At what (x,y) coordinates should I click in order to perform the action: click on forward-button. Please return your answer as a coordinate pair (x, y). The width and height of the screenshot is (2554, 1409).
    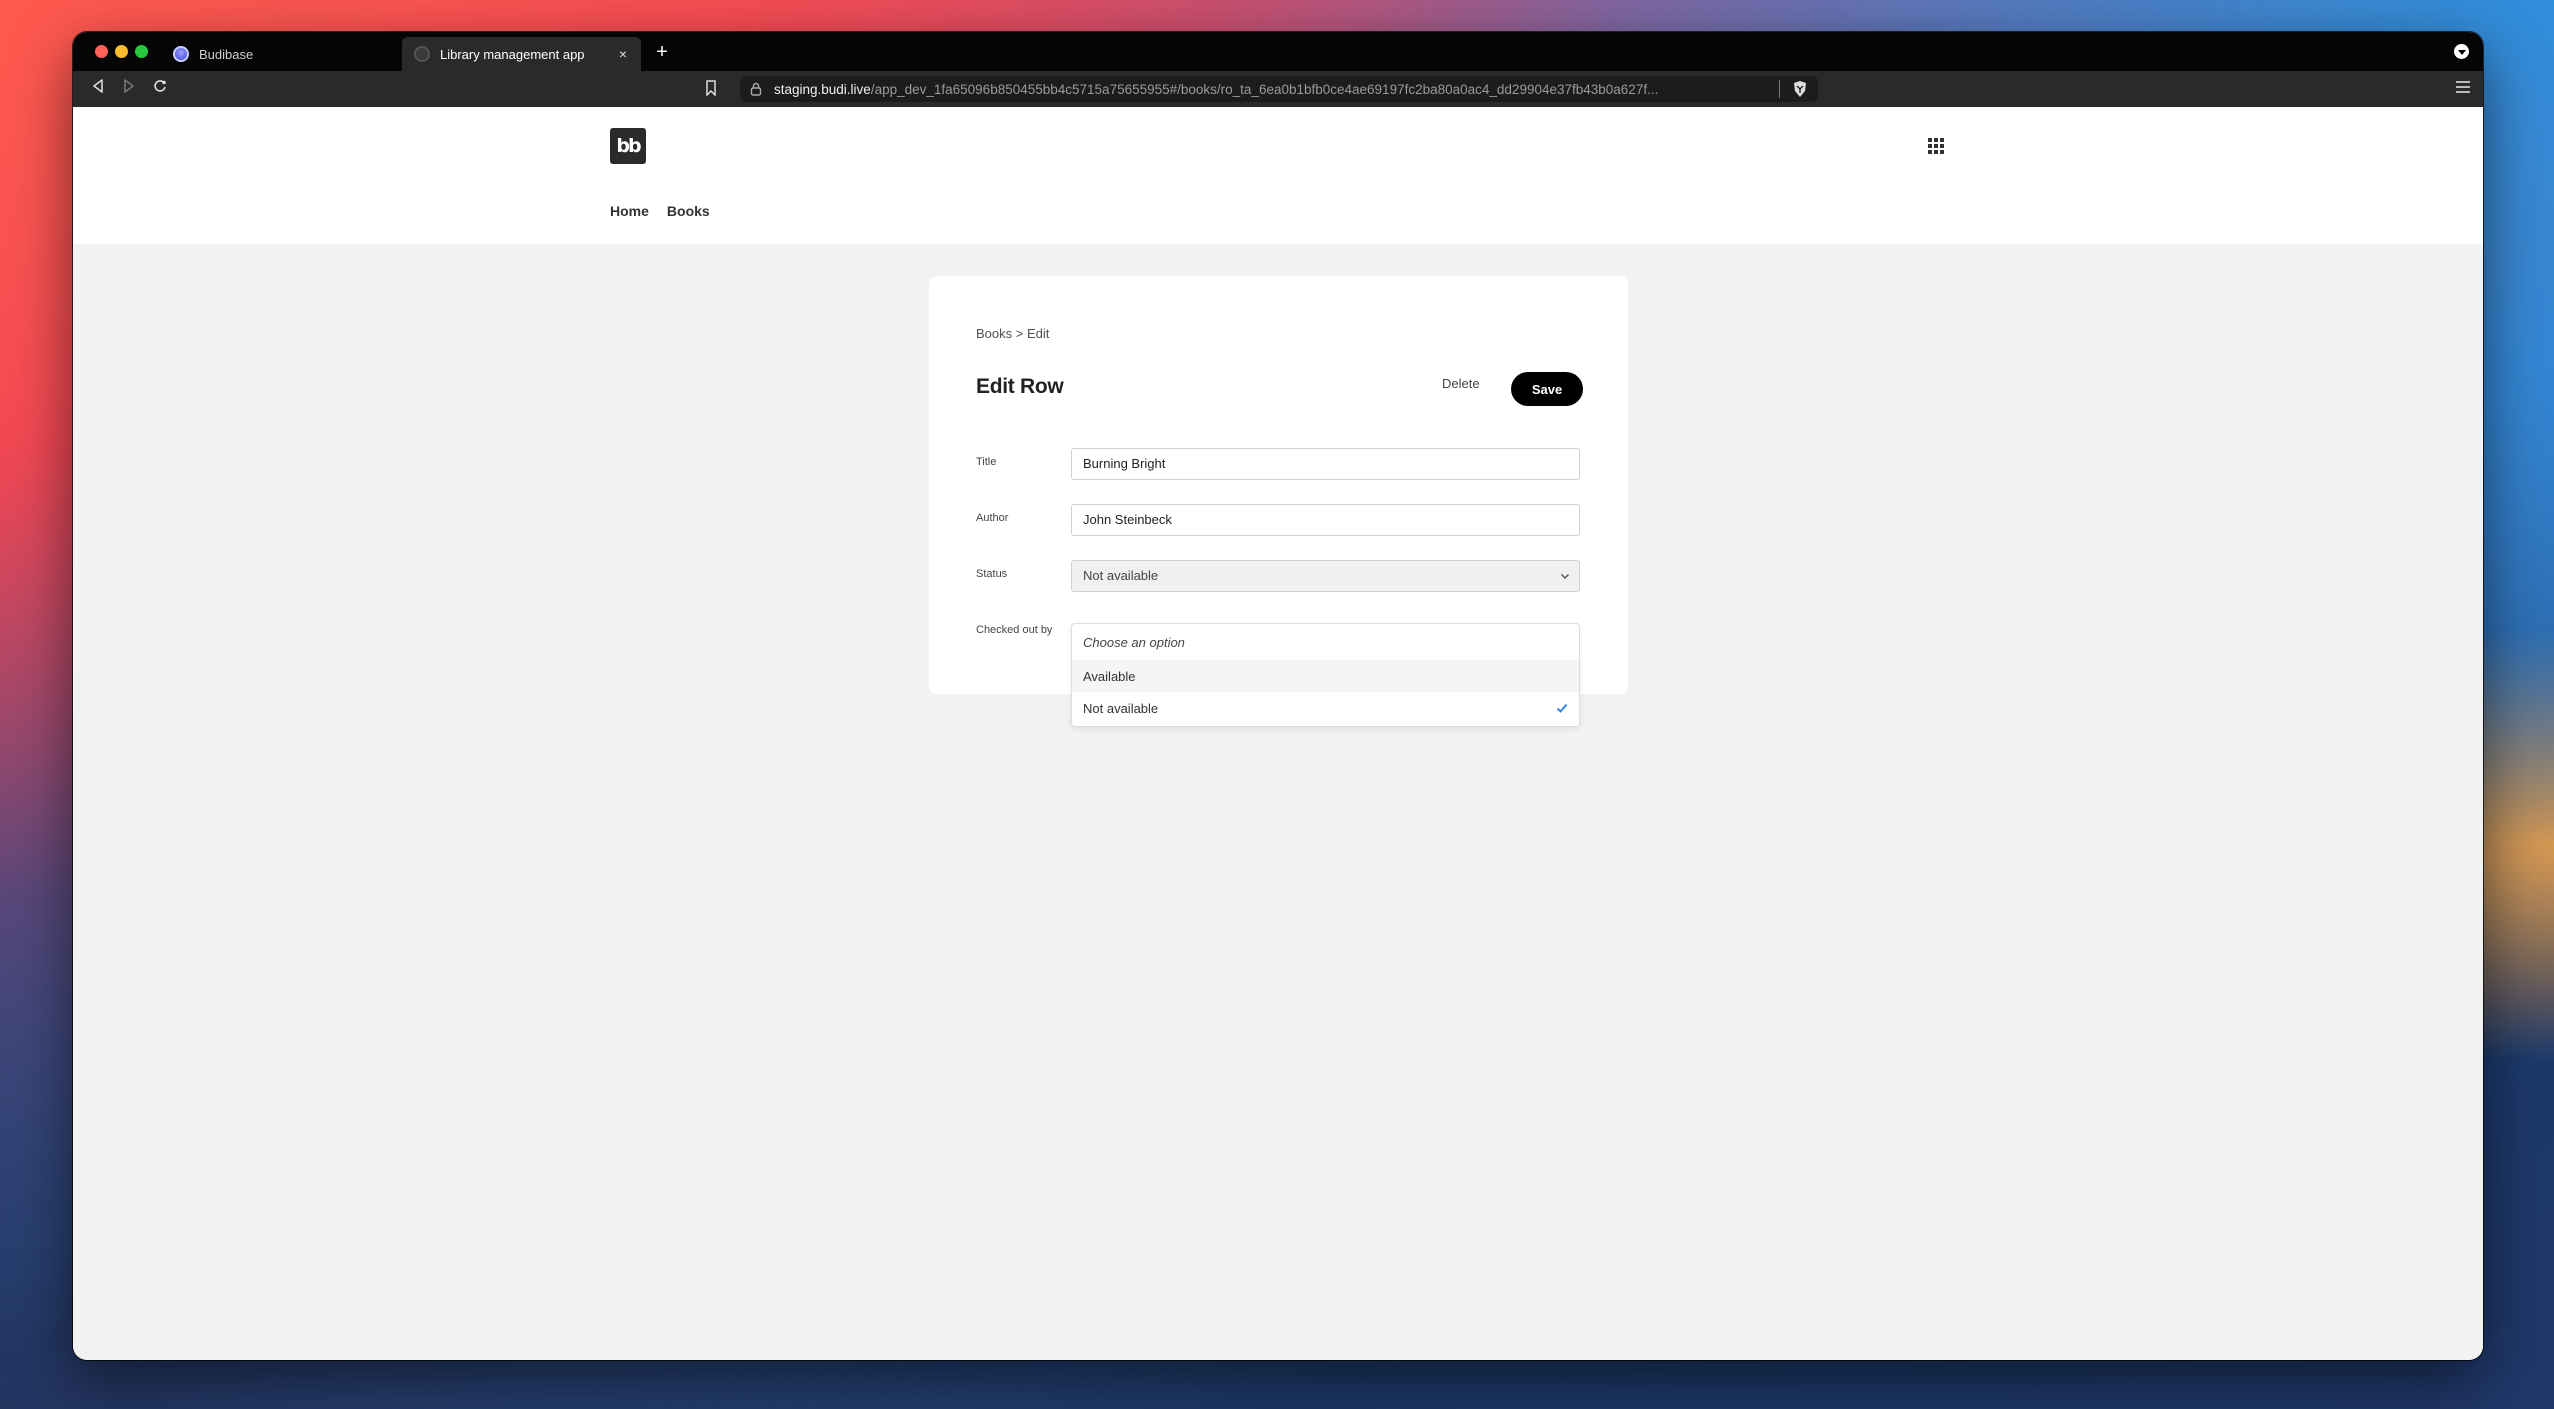
    Looking at the image, I should click on (129, 89).